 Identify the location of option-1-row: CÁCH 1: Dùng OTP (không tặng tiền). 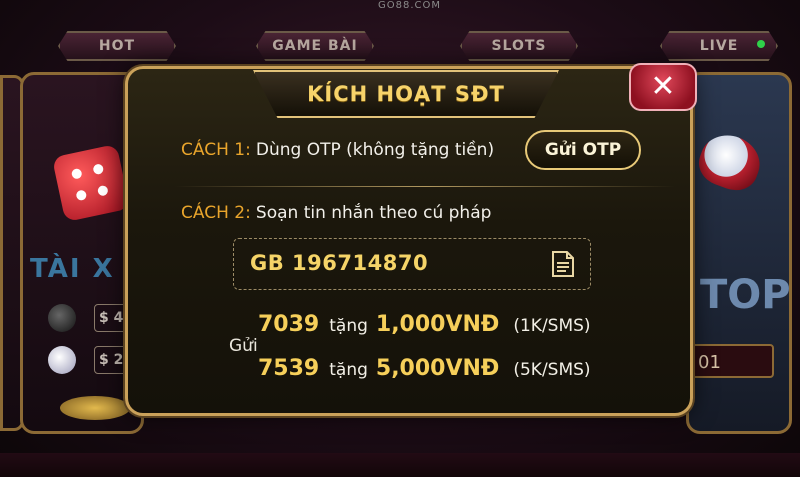
(337, 150).